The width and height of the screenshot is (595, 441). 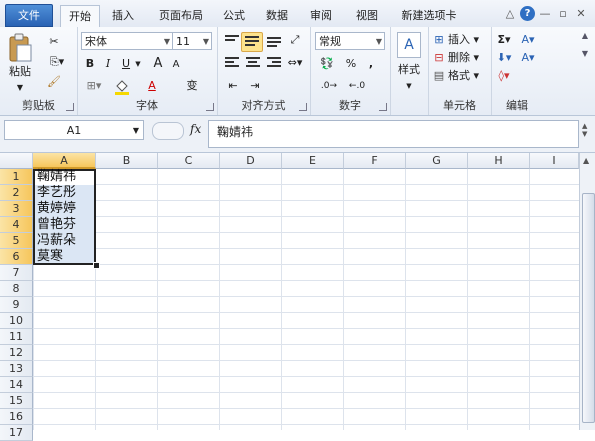 I want to click on italic-button: I, so click(x=108, y=64).